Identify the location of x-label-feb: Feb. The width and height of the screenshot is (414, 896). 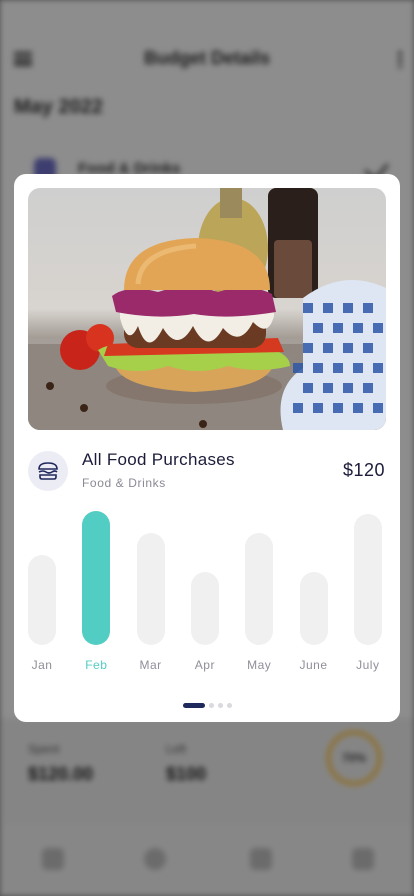
(96, 665).